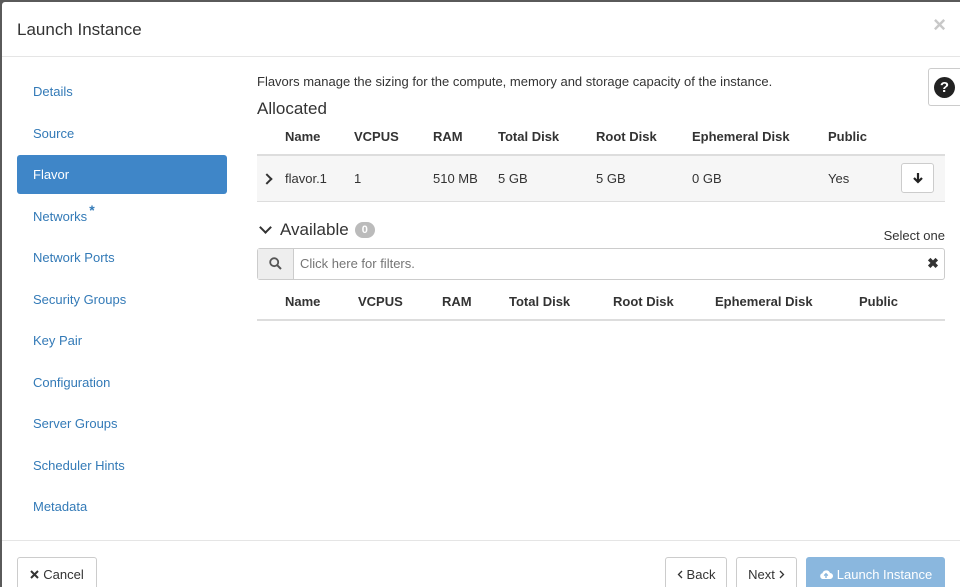 The height and width of the screenshot is (587, 960). I want to click on available-header: Available 0 Select one, so click(601, 233).